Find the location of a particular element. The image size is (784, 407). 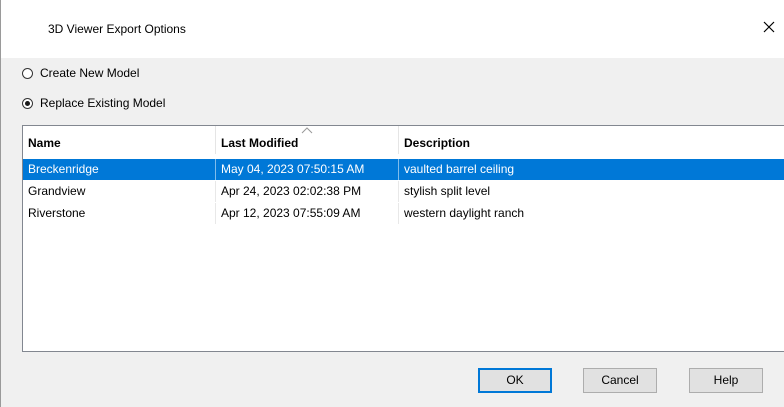

column-header-name: Name is located at coordinates (119, 140).